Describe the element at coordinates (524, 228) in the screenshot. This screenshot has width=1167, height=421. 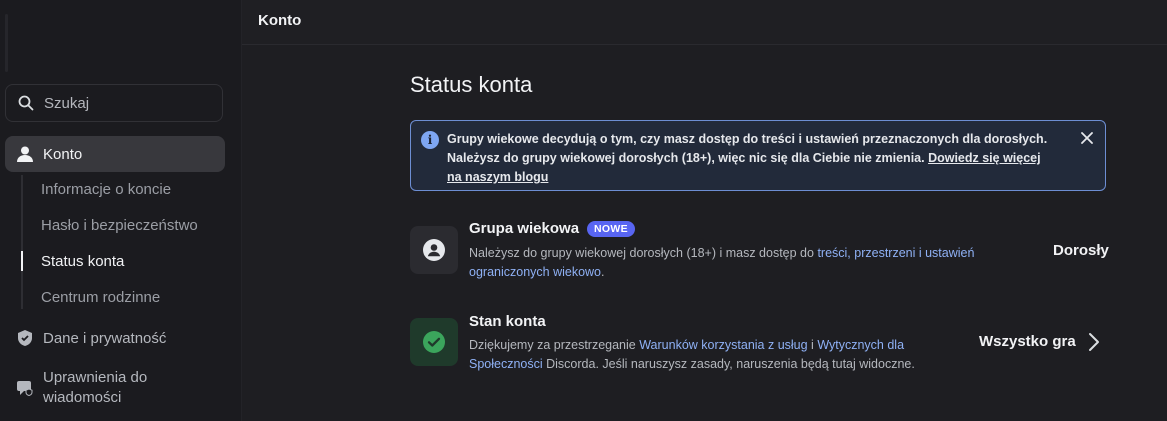
I see `age-group-title: Grupa wiekowa` at that location.